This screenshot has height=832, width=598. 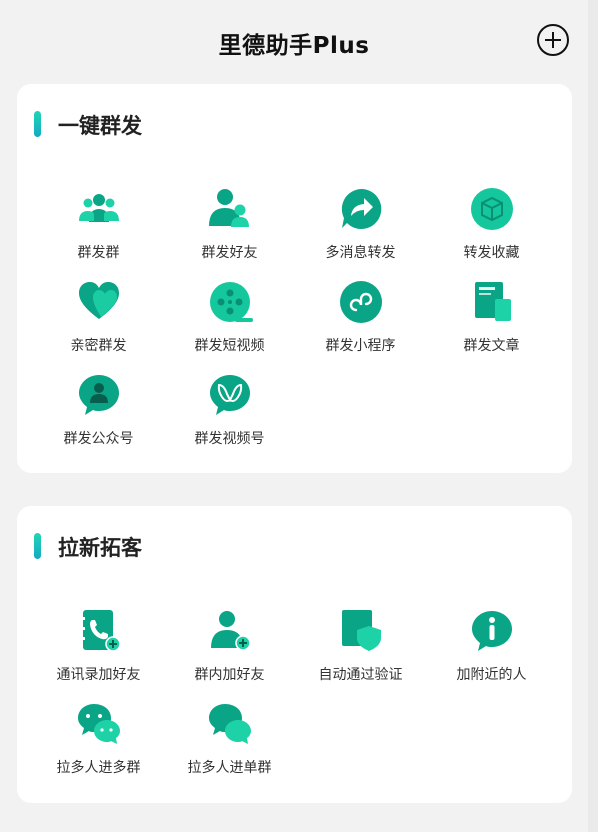 What do you see at coordinates (294, 46) in the screenshot?
I see `page-title: 里德助手Plus` at bounding box center [294, 46].